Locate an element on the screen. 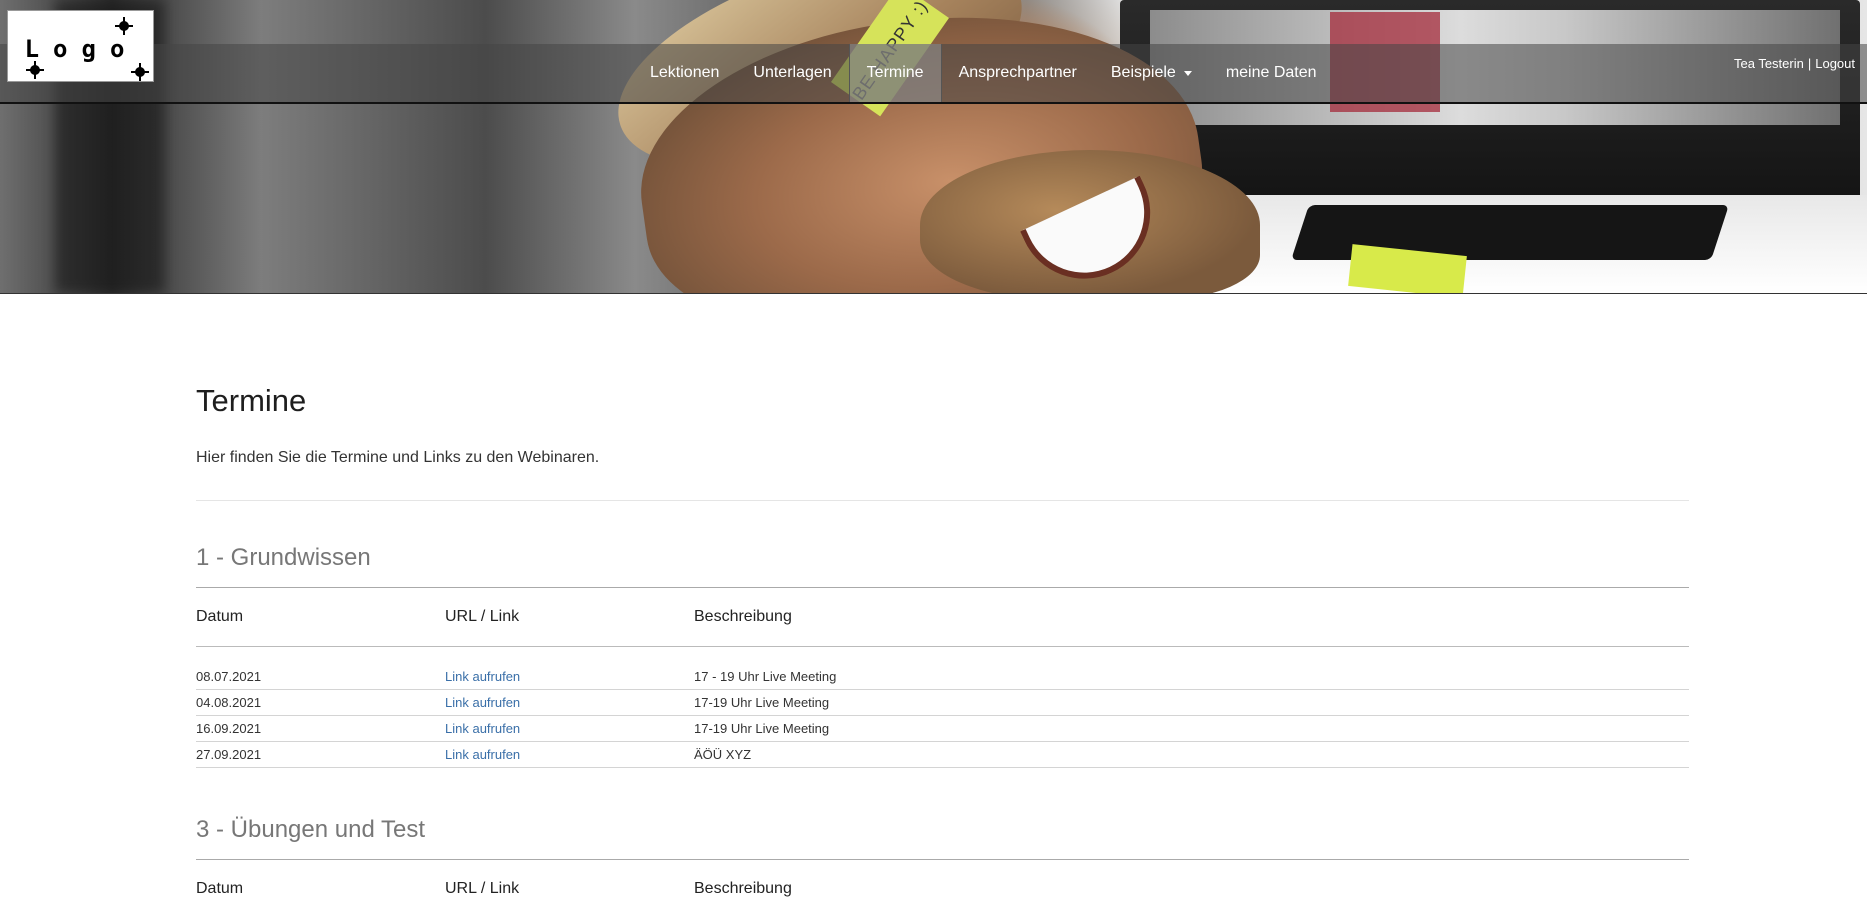  logout-link: Logout is located at coordinates (1835, 63).